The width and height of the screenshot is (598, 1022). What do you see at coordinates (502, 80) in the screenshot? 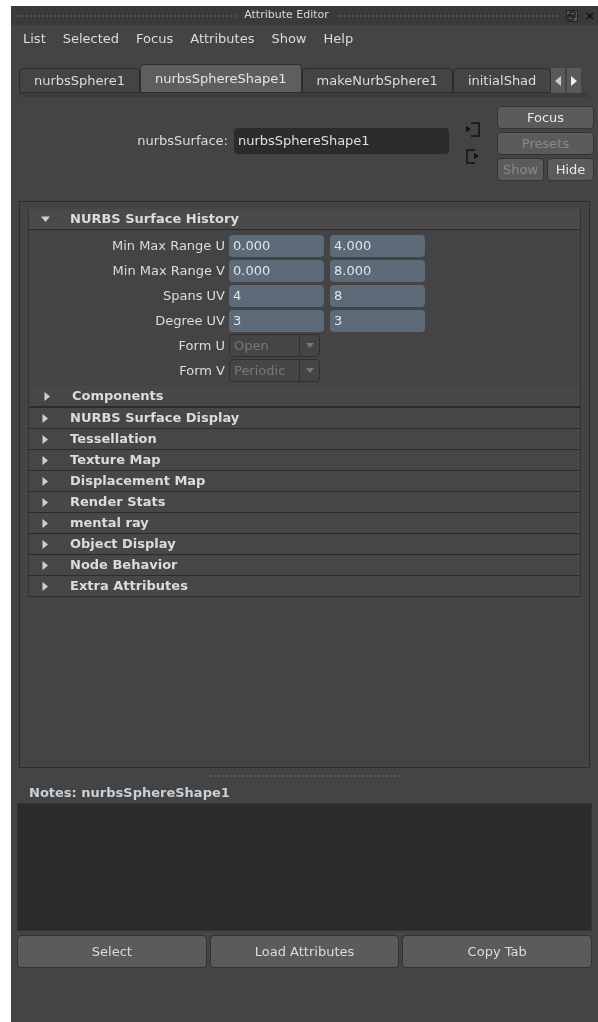
I see `tab: initialShad` at bounding box center [502, 80].